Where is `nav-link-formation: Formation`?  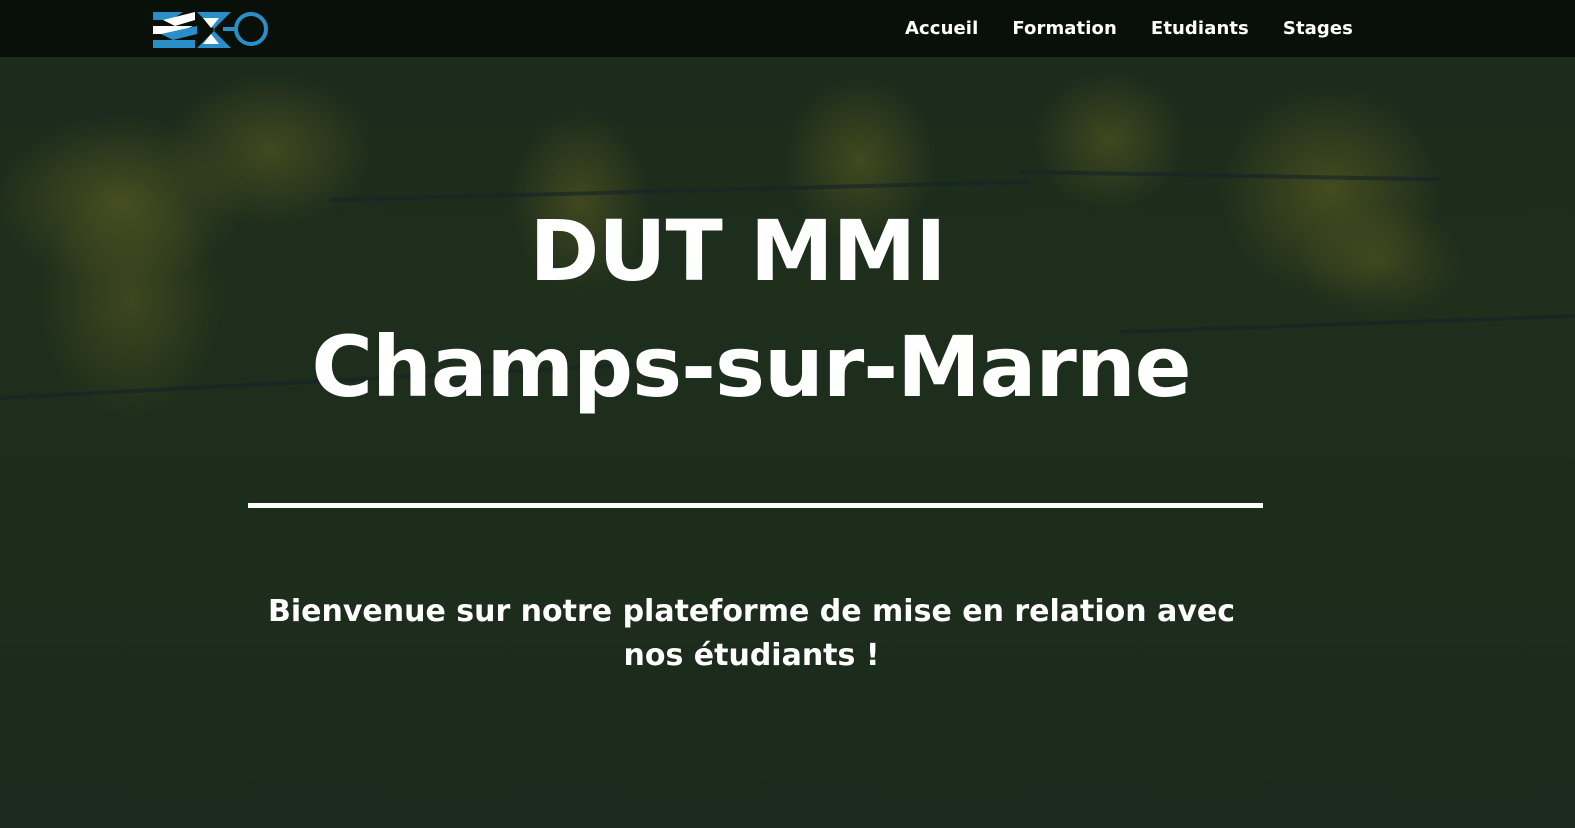
nav-link-formation: Formation is located at coordinates (1064, 28).